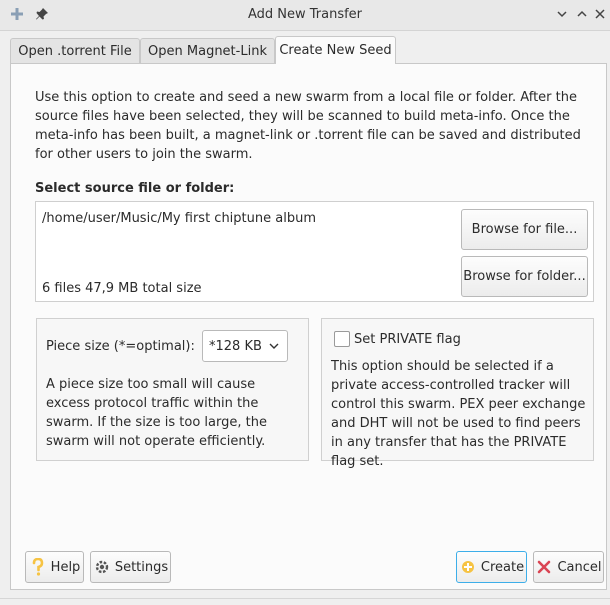 The height and width of the screenshot is (605, 610). What do you see at coordinates (122, 288) in the screenshot?
I see `source-summary: 6 files 47,9 MB total size` at bounding box center [122, 288].